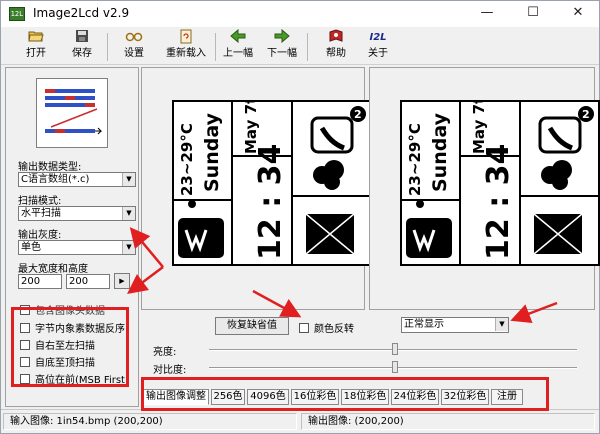 The width and height of the screenshot is (600, 434). I want to click on arrow-to-header-option, so click(145, 280).